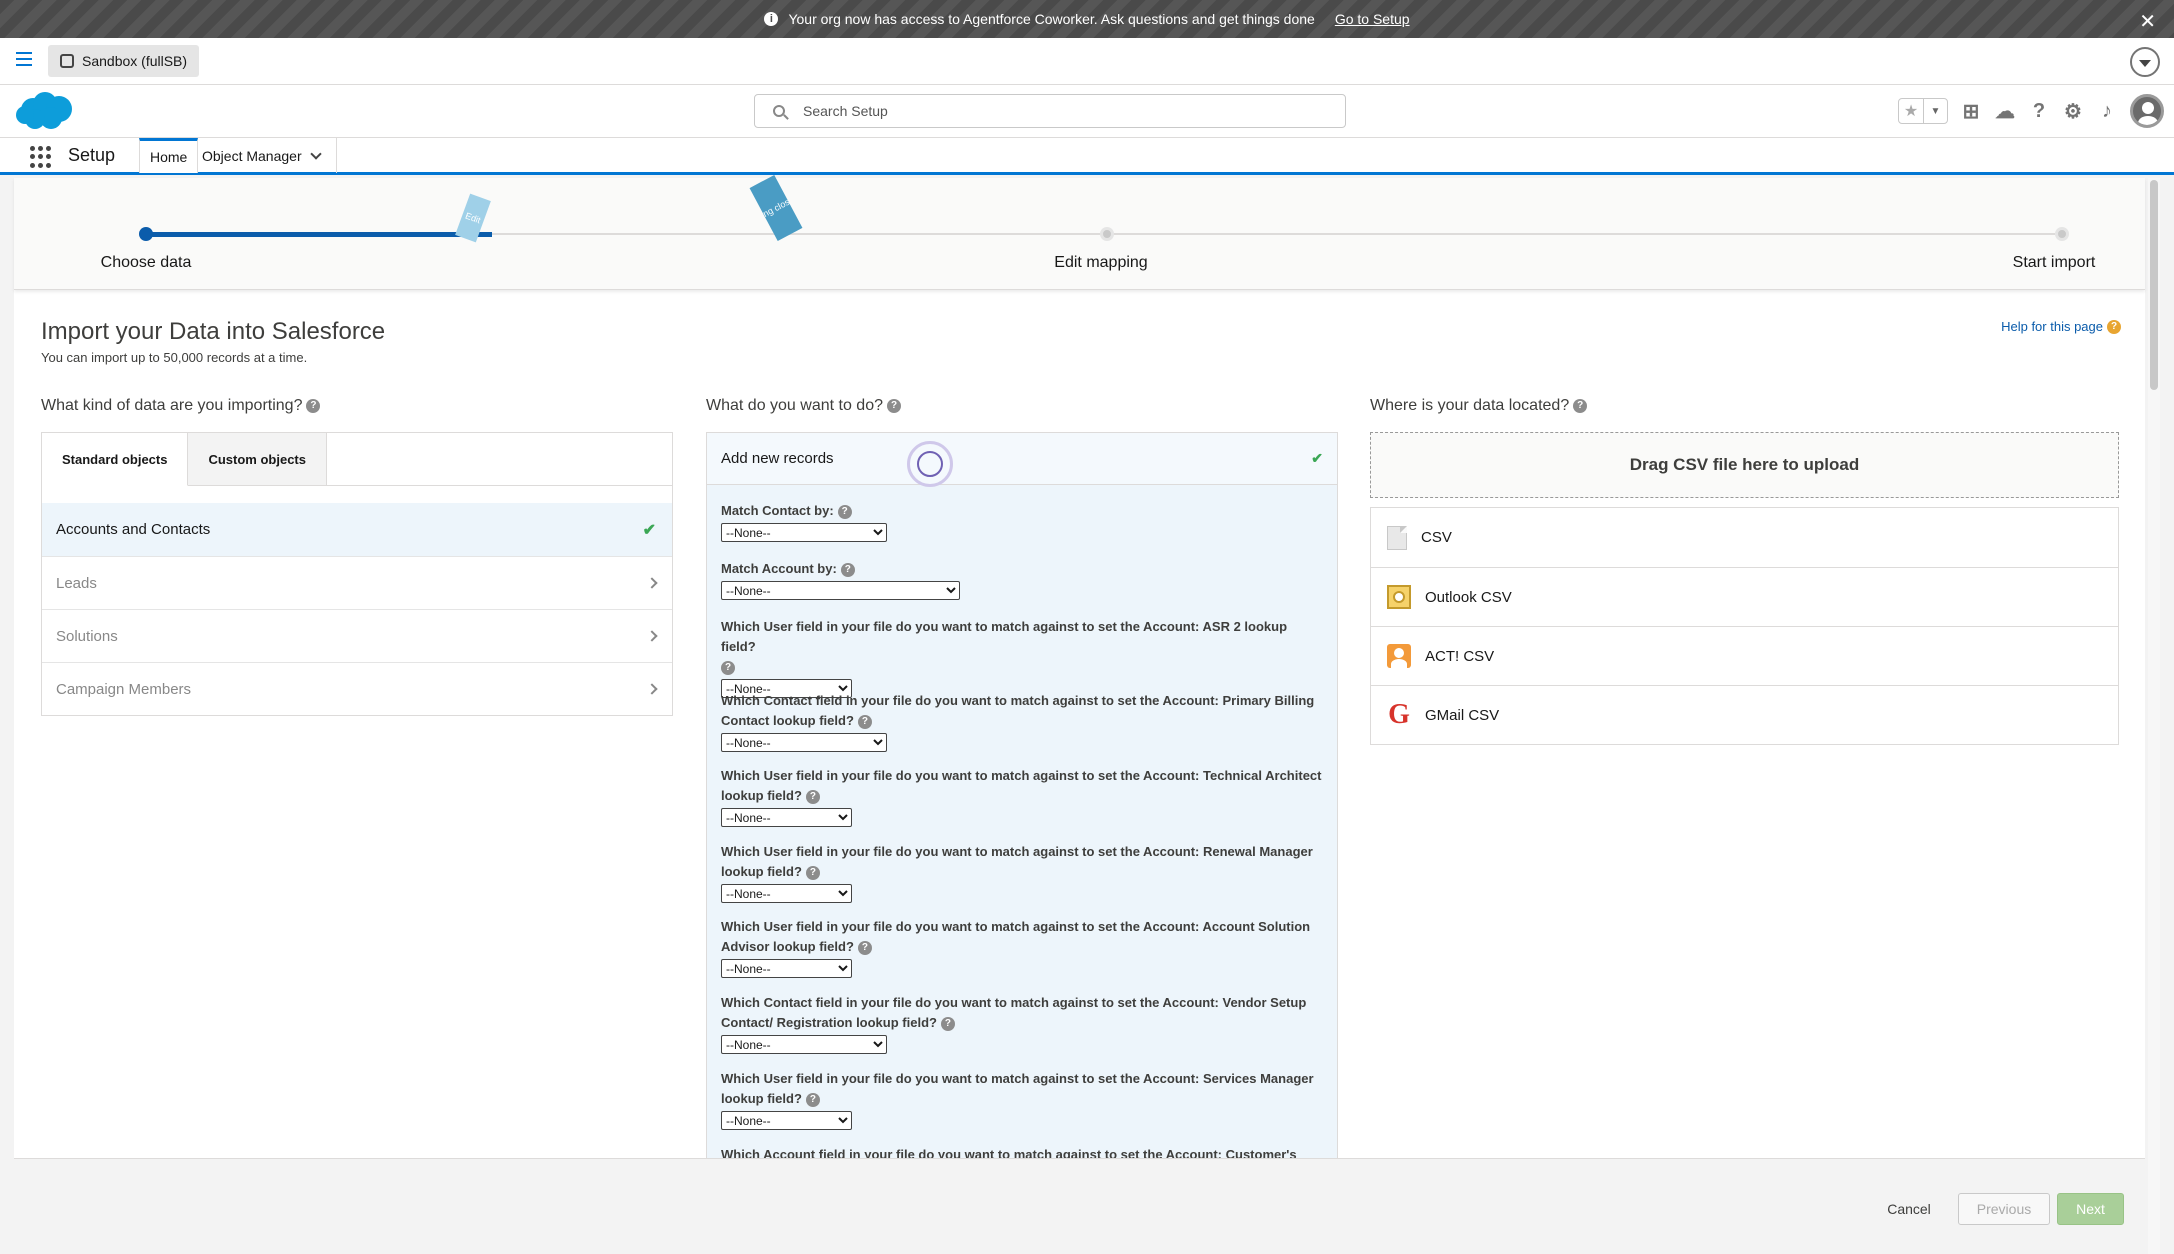 The width and height of the screenshot is (2174, 1254). Describe the element at coordinates (786, 1120) in the screenshot. I see `services-manager-select: --None--` at that location.